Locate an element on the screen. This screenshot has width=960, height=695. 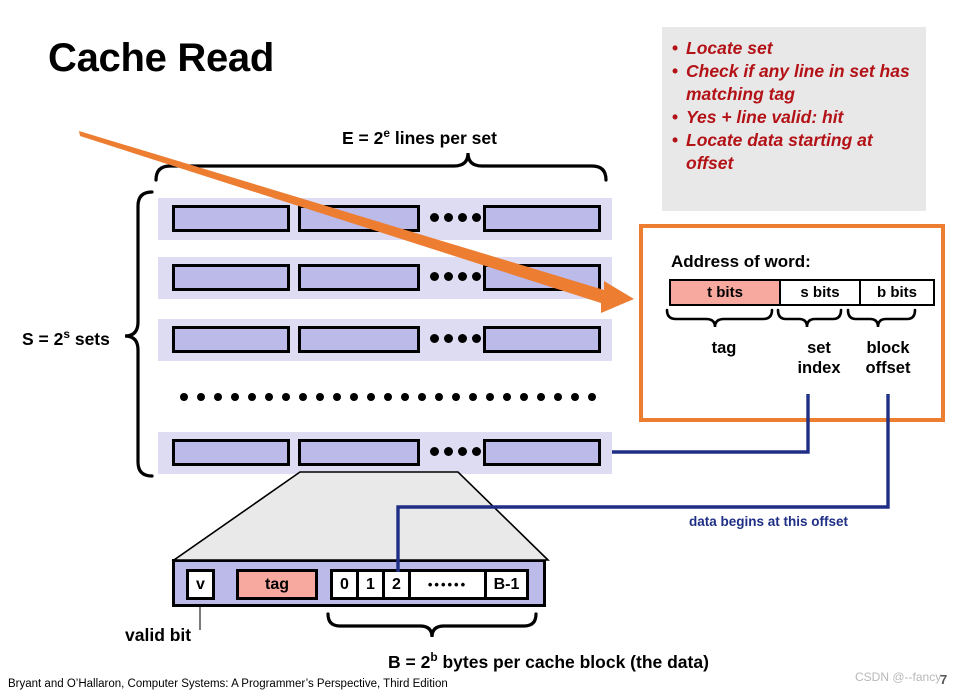
set-bits-segment: s bits is located at coordinates (819, 292).